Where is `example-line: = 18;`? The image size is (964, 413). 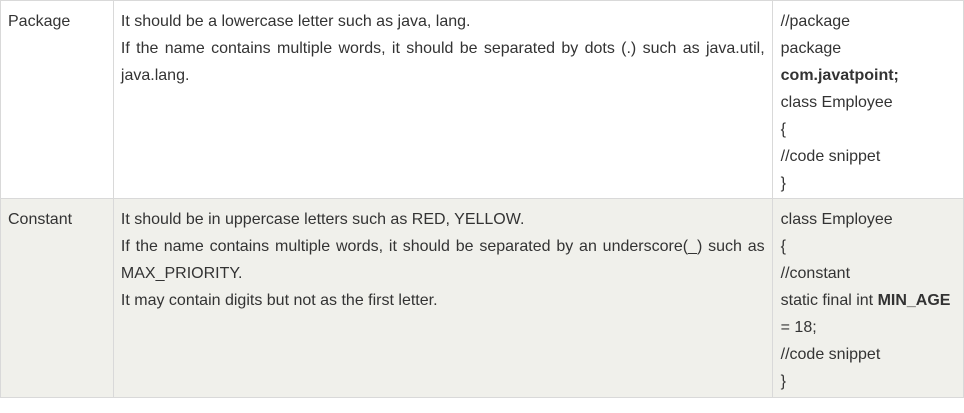 example-line: = 18; is located at coordinates (798, 327).